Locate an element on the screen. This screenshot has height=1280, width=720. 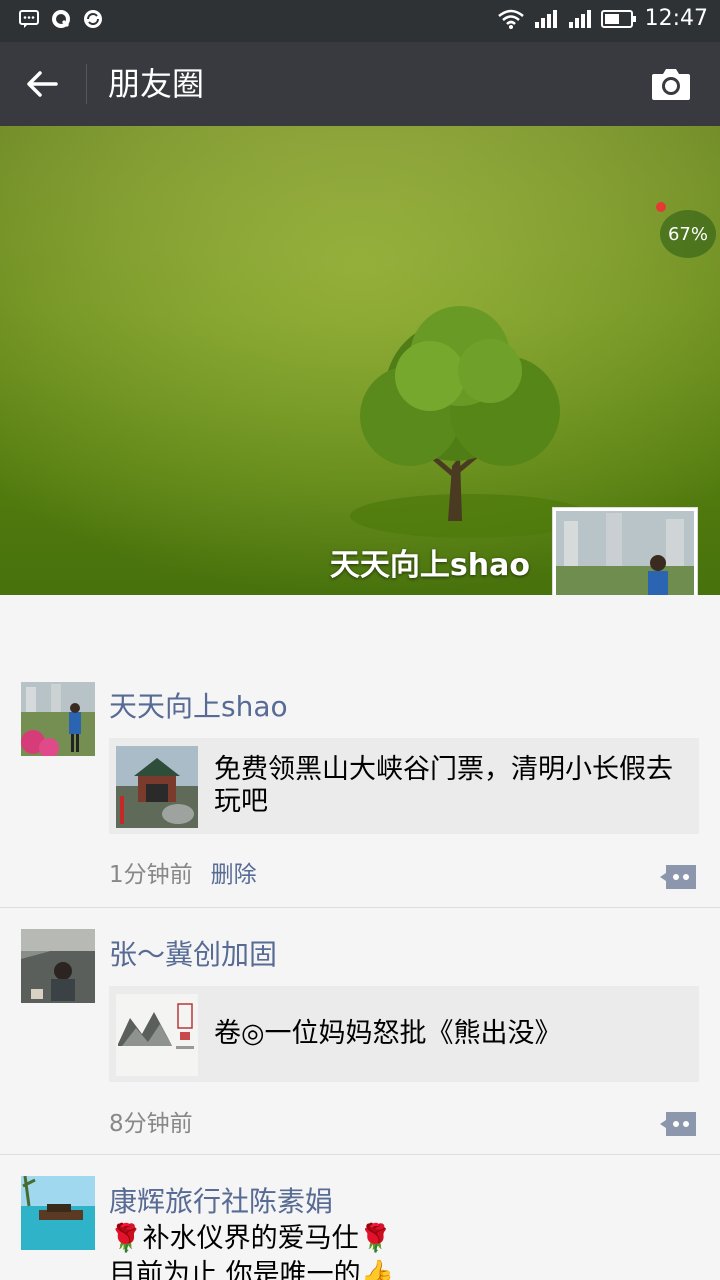
sync-icon is located at coordinates (93, 19).